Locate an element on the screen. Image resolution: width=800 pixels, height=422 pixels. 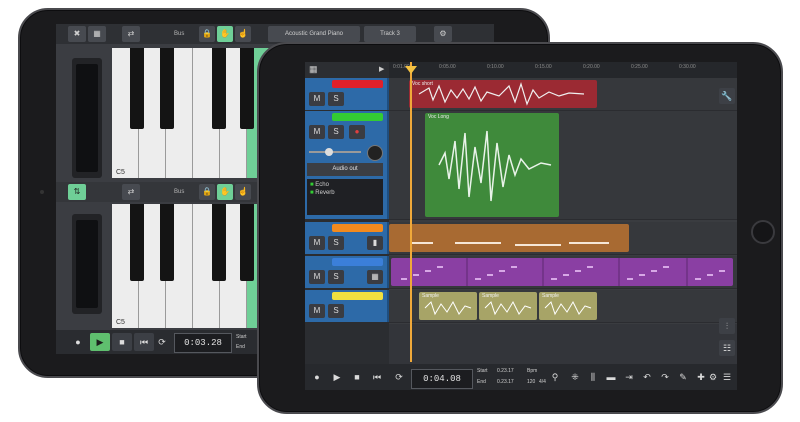
gear-icon: ⚙ is located at coordinates (443, 34).